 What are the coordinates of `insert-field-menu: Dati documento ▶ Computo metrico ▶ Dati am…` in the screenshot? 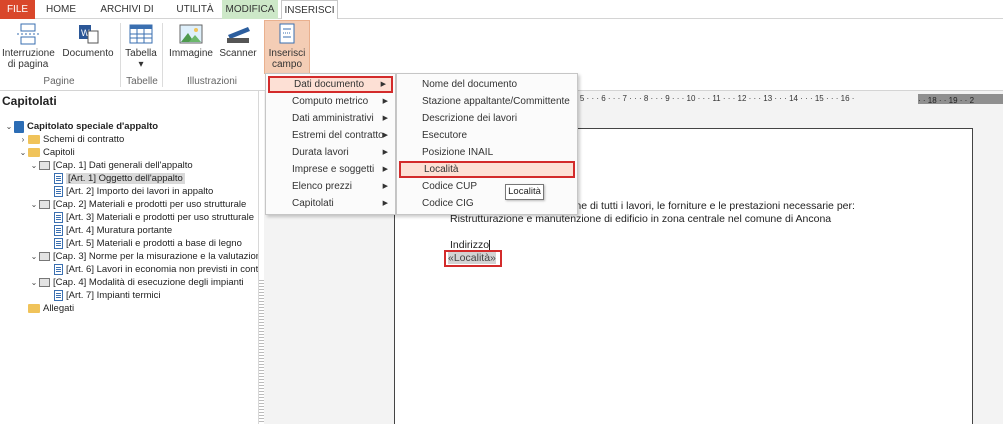 It's located at (330, 144).